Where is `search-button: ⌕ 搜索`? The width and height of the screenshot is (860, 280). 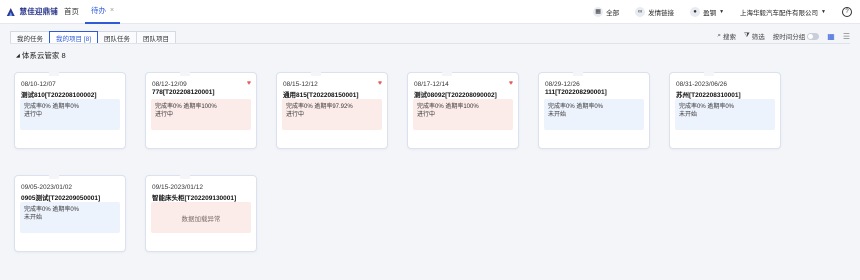
search-button: ⌕ 搜索 is located at coordinates (726, 36).